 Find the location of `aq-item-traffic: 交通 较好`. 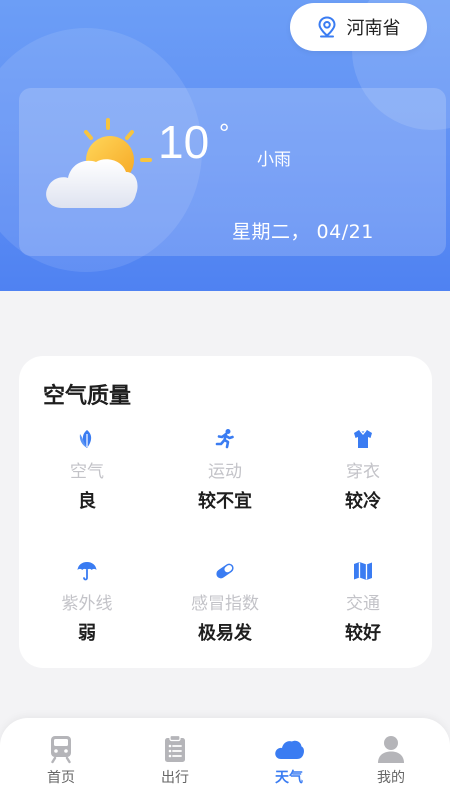

aq-item-traffic: 交通 较好 is located at coordinates (363, 603).